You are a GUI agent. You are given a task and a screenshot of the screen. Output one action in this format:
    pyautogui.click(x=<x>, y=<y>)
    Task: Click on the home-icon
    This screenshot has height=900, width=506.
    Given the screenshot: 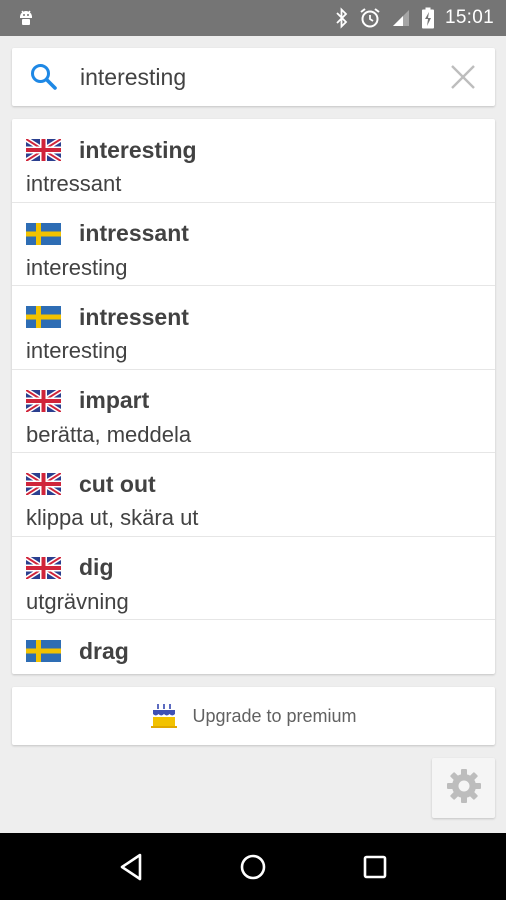 What is the action you would take?
    pyautogui.click(x=253, y=867)
    